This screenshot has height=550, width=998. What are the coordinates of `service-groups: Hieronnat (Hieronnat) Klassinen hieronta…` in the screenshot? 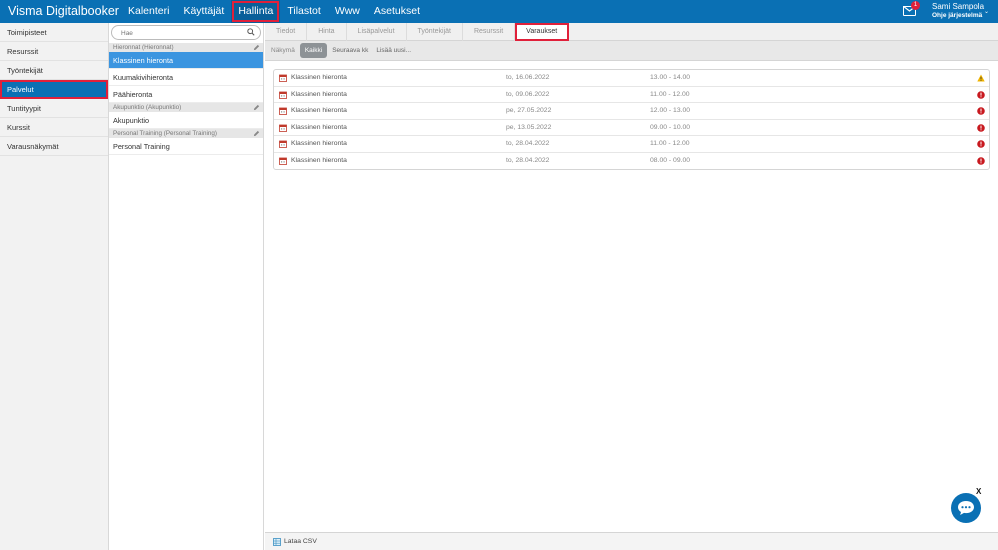 It's located at (186, 99).